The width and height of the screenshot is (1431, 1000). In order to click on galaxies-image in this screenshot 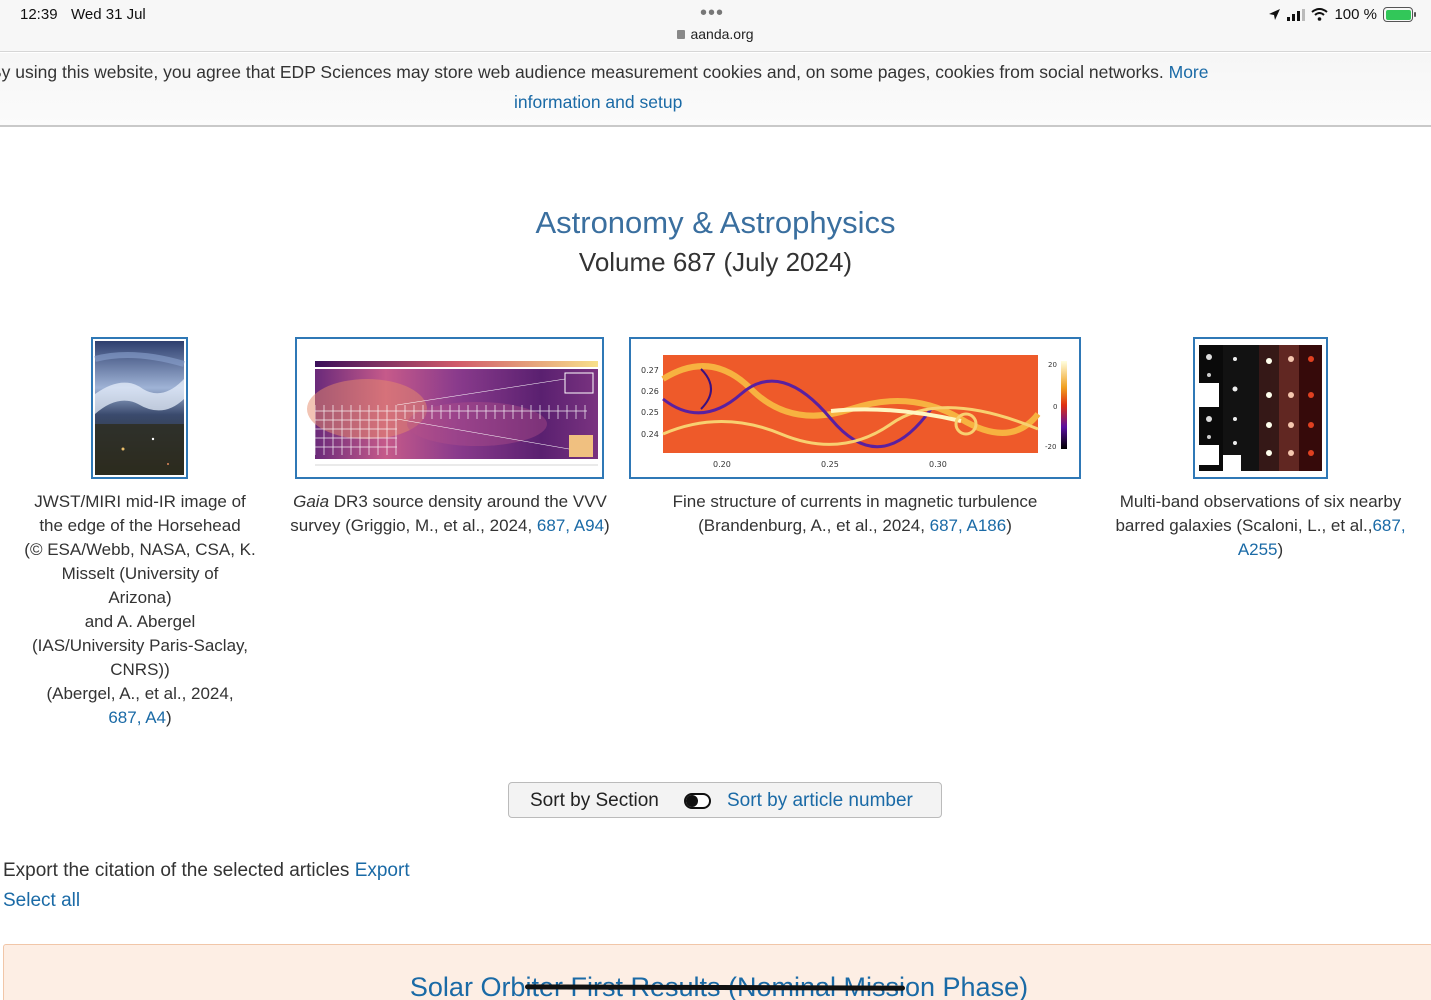, I will do `click(1260, 408)`.